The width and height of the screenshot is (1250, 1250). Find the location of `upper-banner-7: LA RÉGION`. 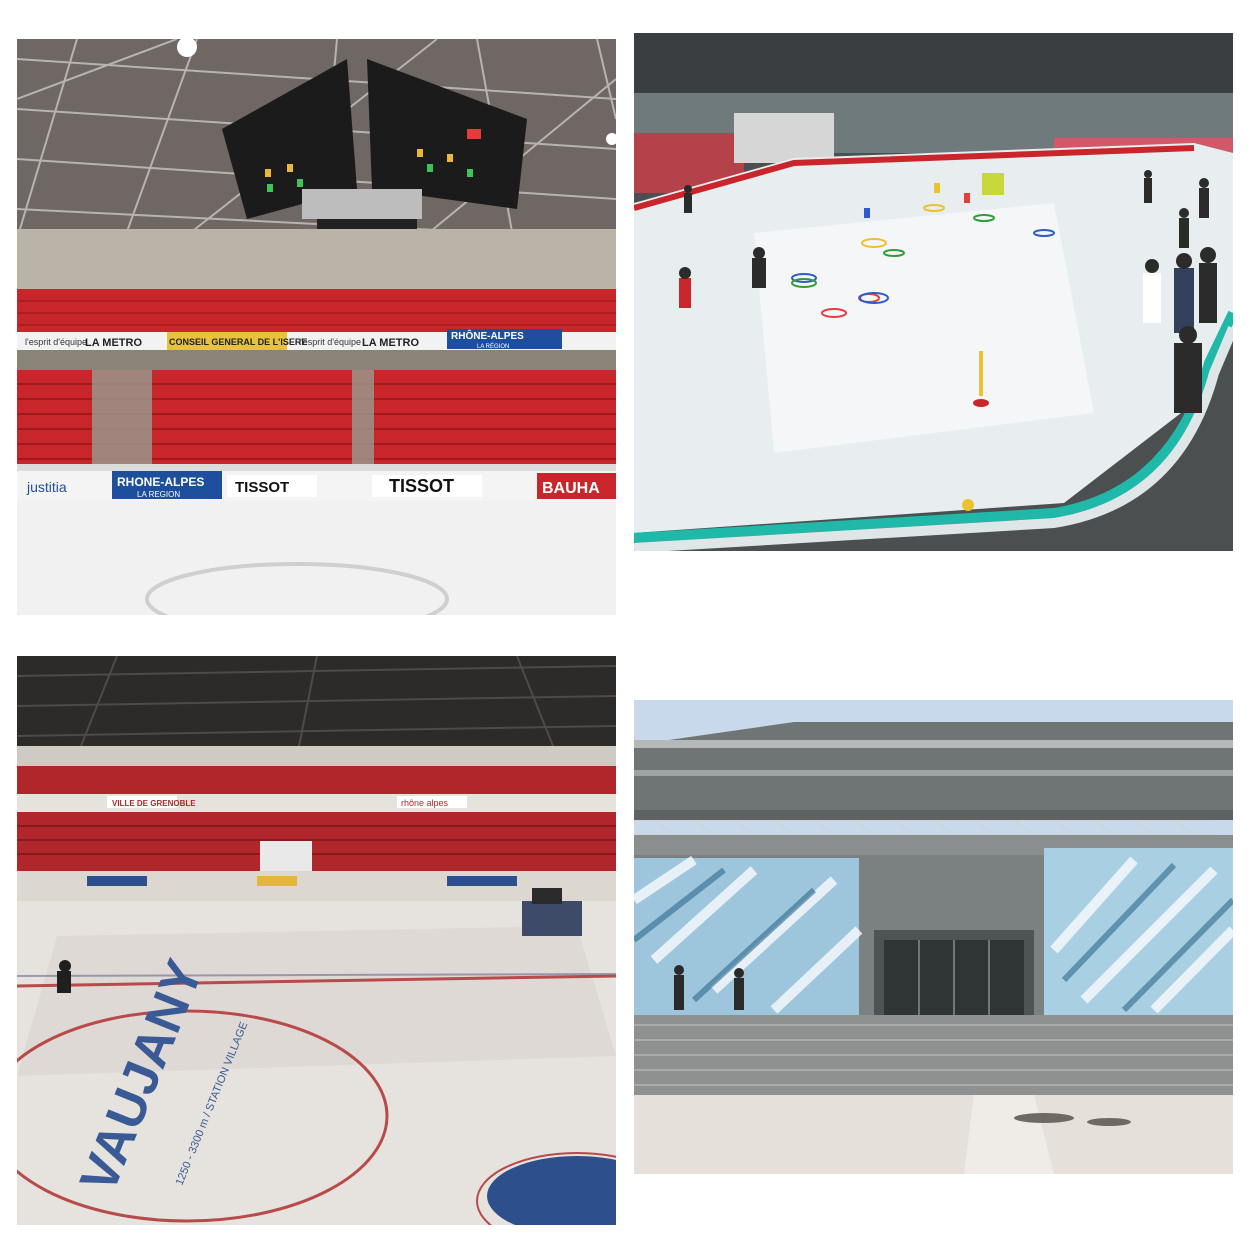

upper-banner-7: LA RÉGION is located at coordinates (493, 346).